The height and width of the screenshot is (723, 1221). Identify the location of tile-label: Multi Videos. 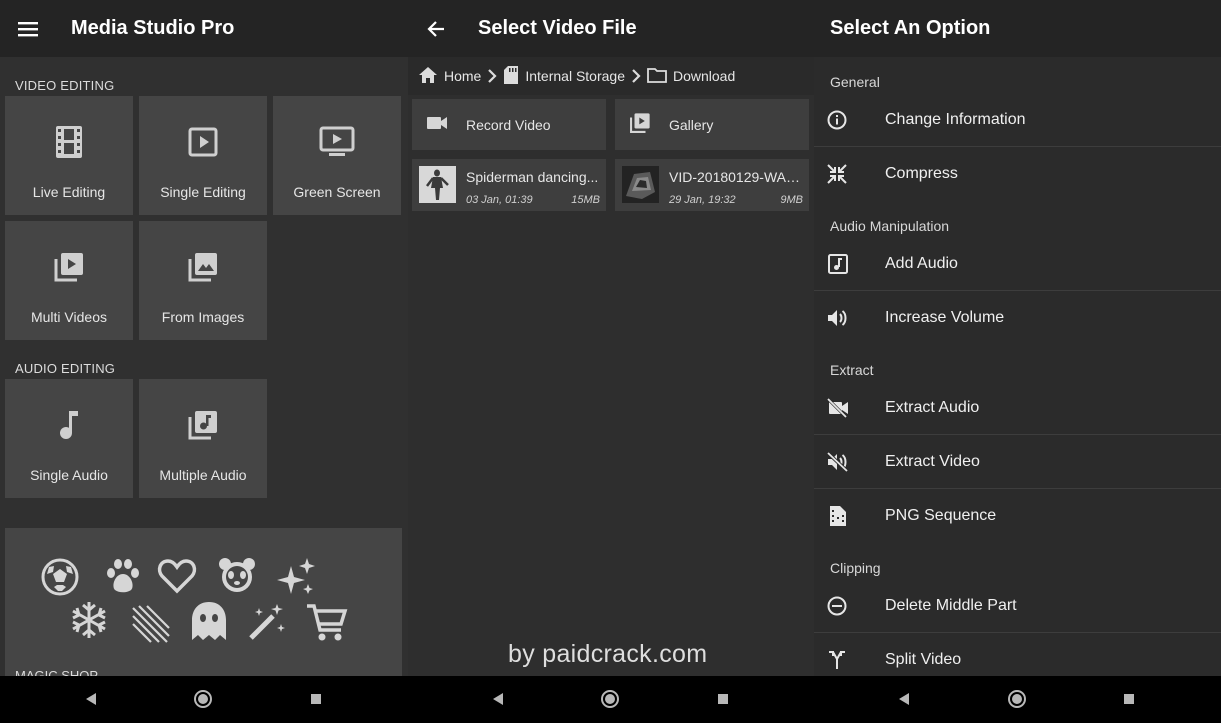
(68, 317).